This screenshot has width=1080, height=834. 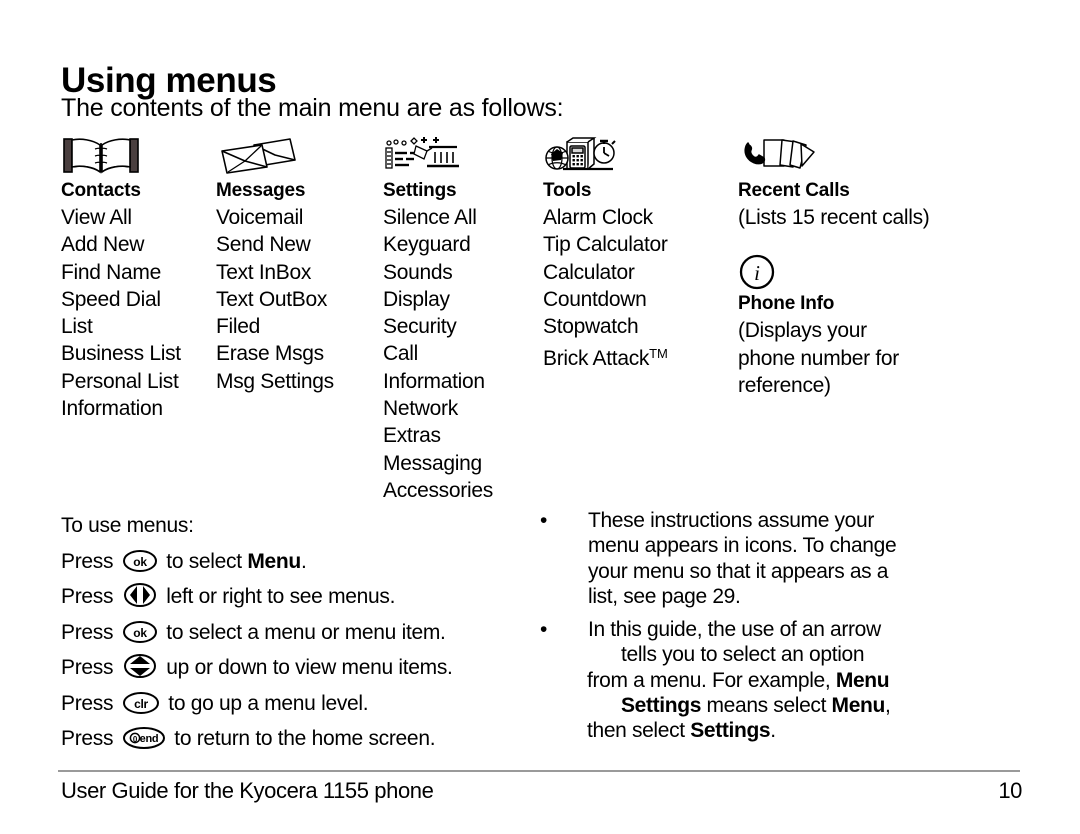 What do you see at coordinates (420, 190) in the screenshot?
I see `column-heading-settings: Settings` at bounding box center [420, 190].